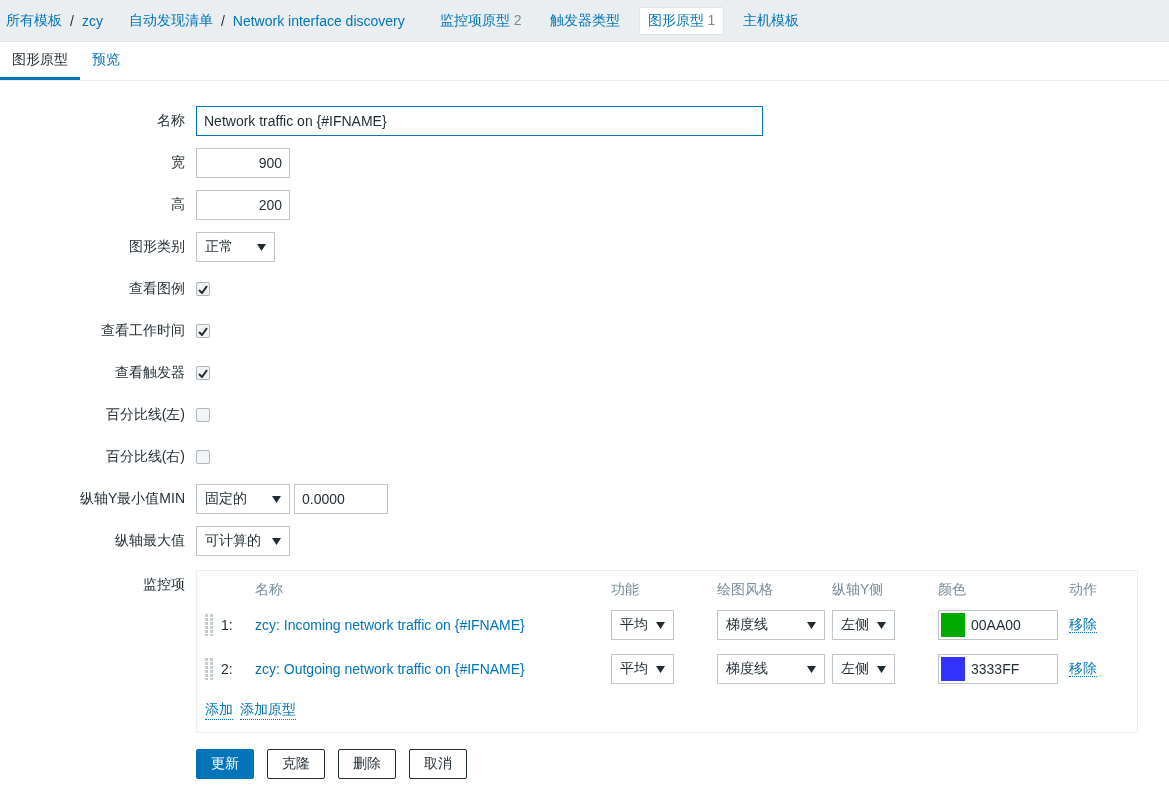 Image resolution: width=1169 pixels, height=785 pixels. Describe the element at coordinates (142, 331) in the screenshot. I see `field-label: 查看工作时间` at that location.